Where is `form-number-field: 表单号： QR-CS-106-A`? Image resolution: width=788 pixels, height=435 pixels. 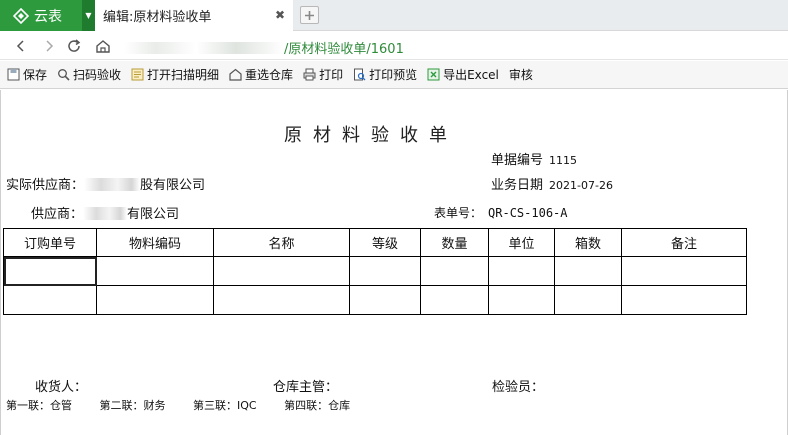 form-number-field: 表单号： QR-CS-106-A is located at coordinates (501, 212).